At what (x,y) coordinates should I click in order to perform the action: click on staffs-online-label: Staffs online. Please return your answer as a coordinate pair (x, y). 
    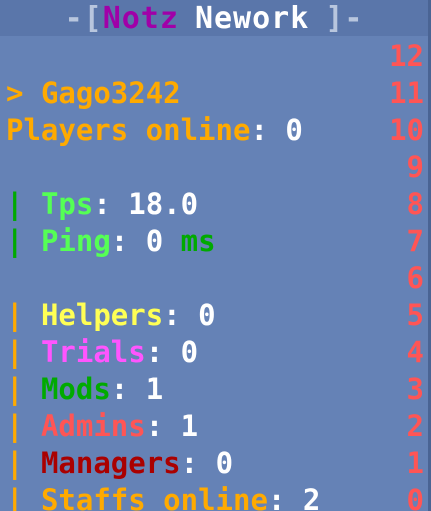
    Looking at the image, I should click on (154, 497).